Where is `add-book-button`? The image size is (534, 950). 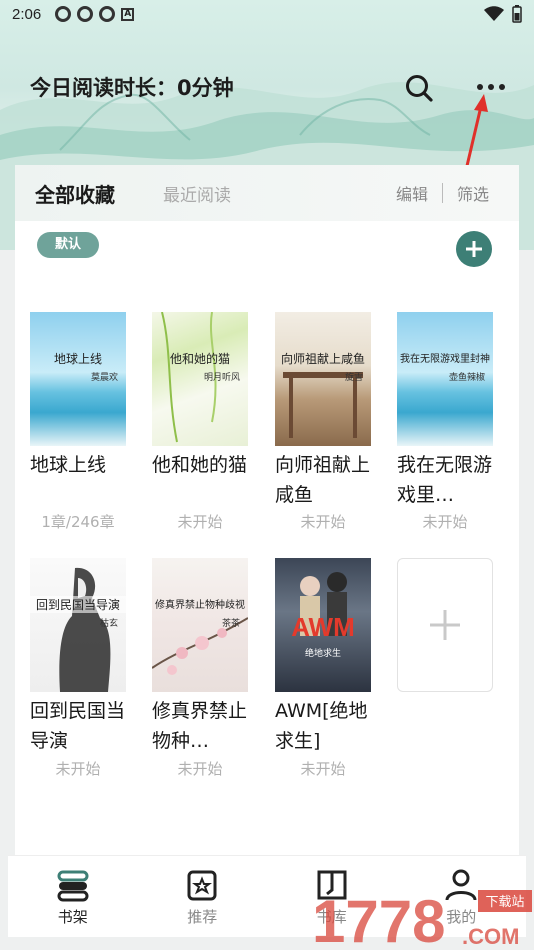
add-book-button is located at coordinates (445, 625).